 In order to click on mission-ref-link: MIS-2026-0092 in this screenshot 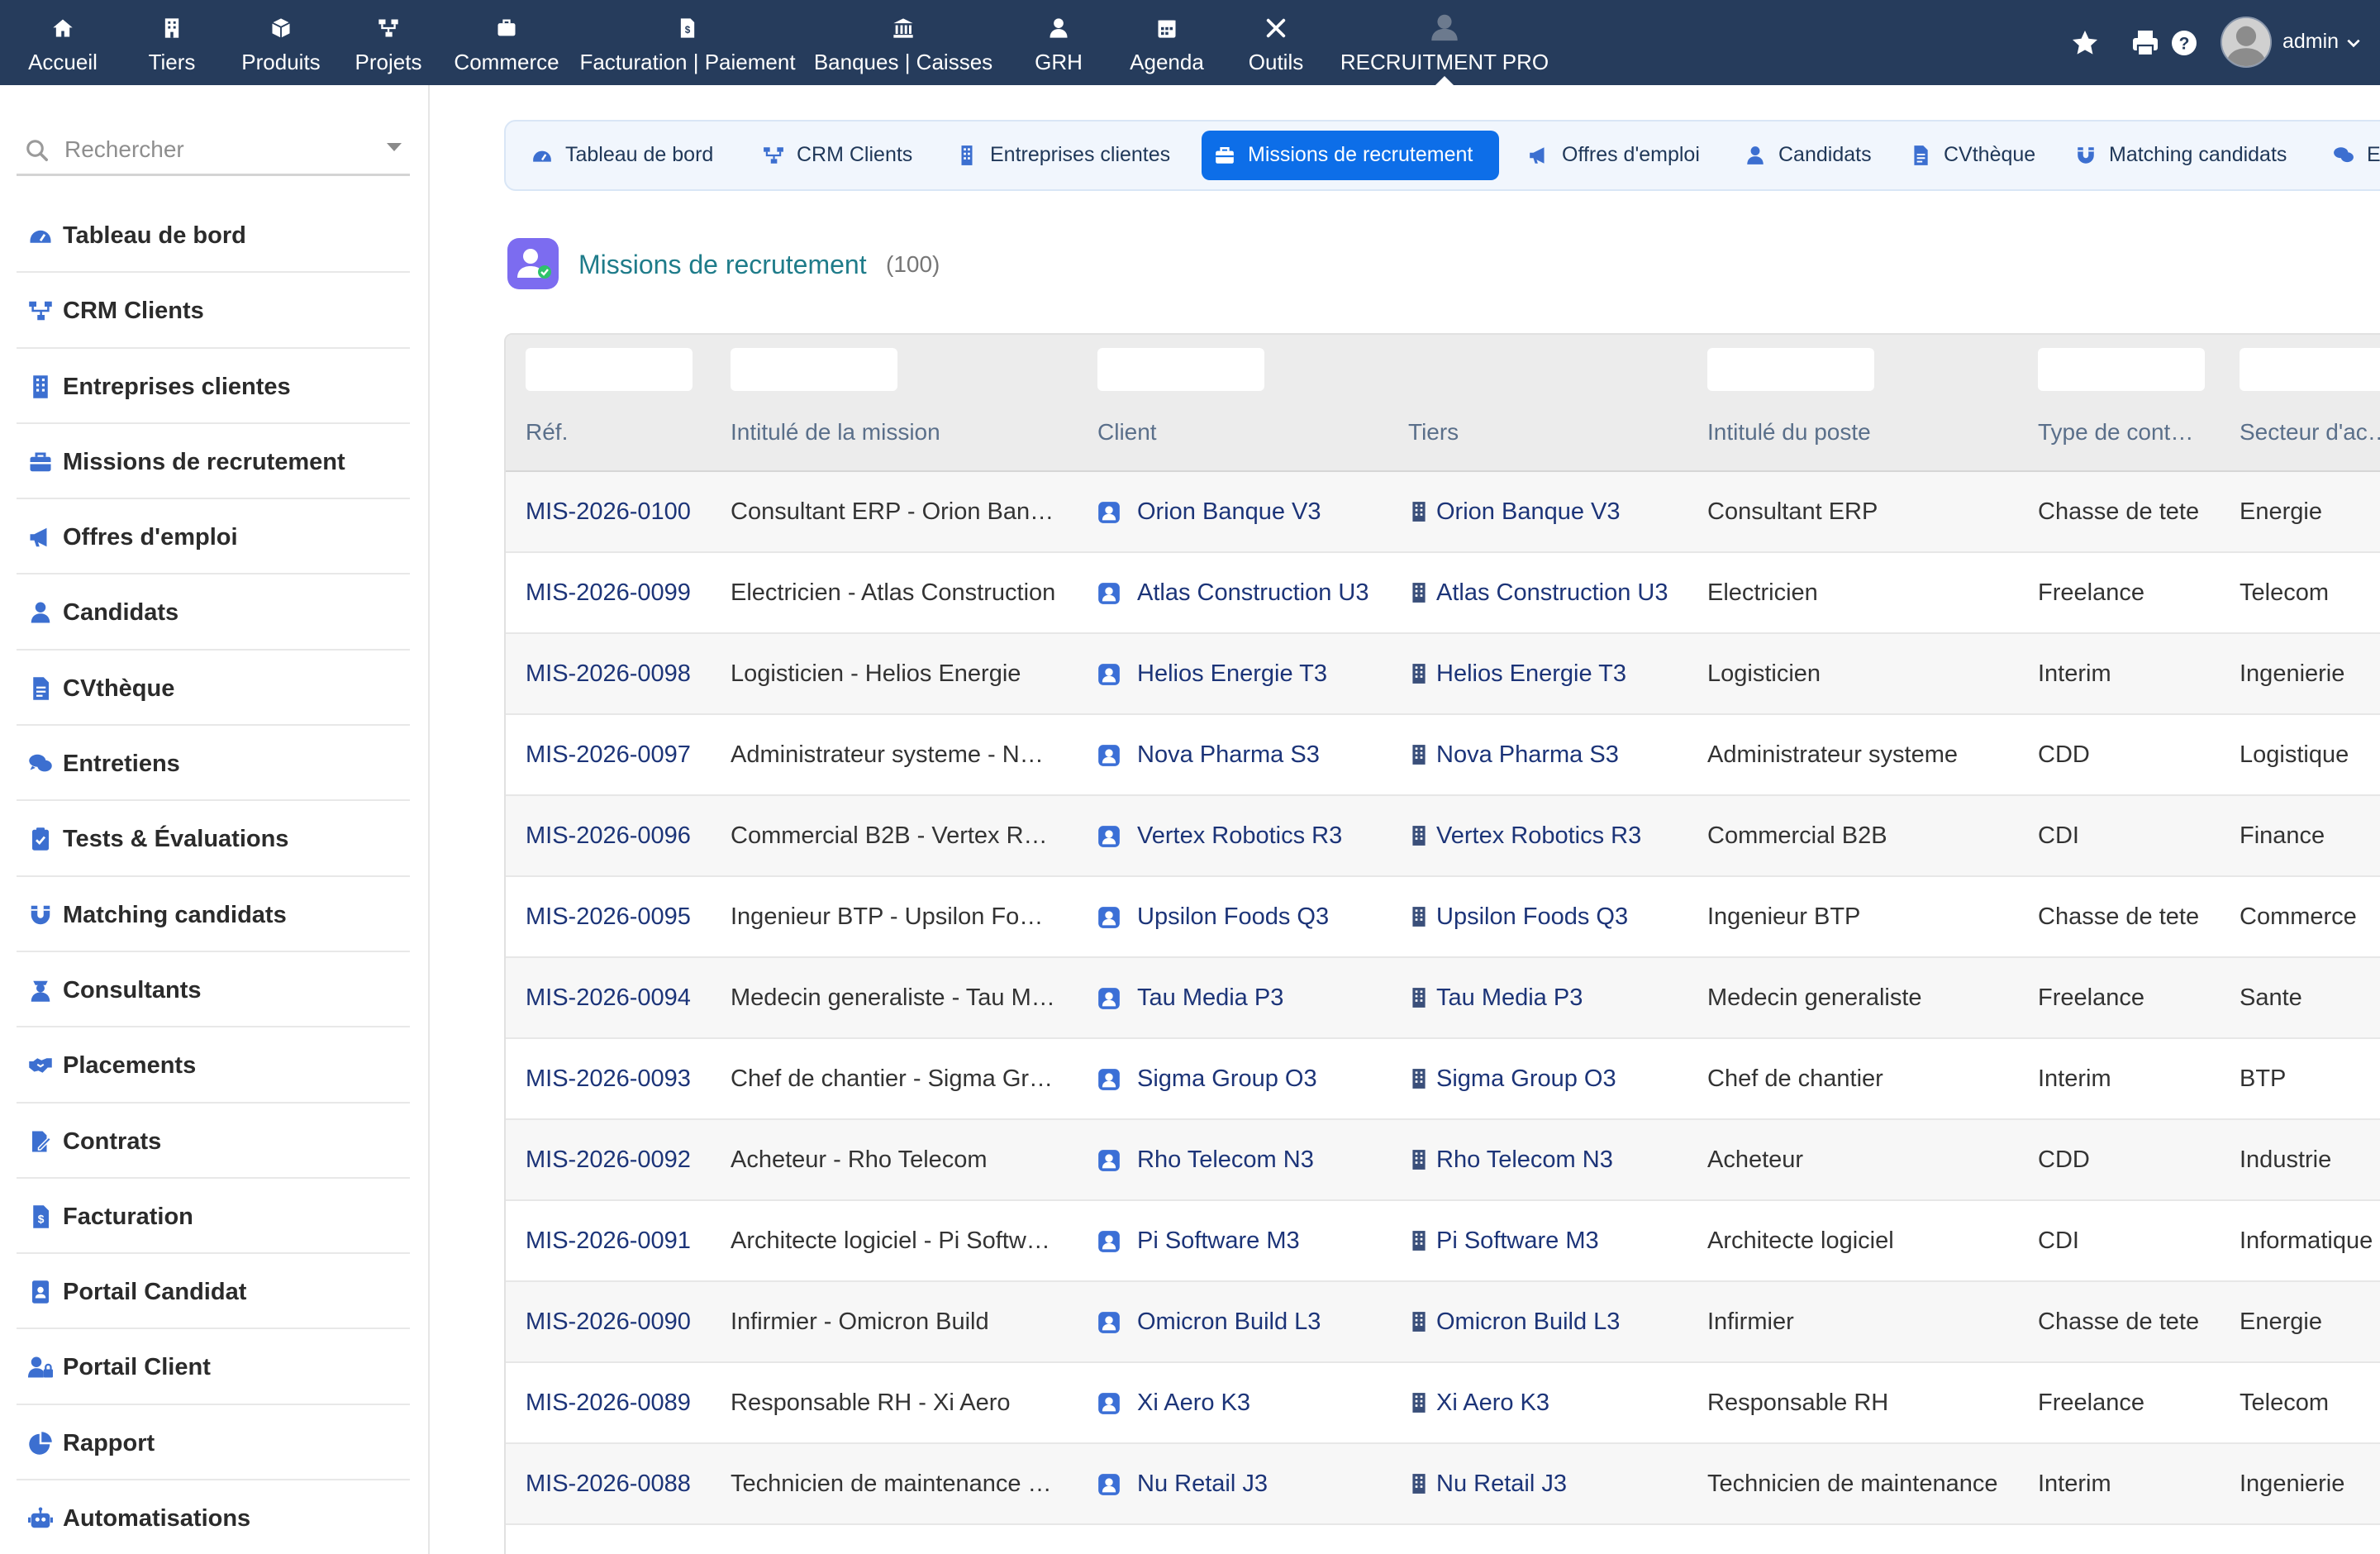, I will do `click(625, 1160)`.